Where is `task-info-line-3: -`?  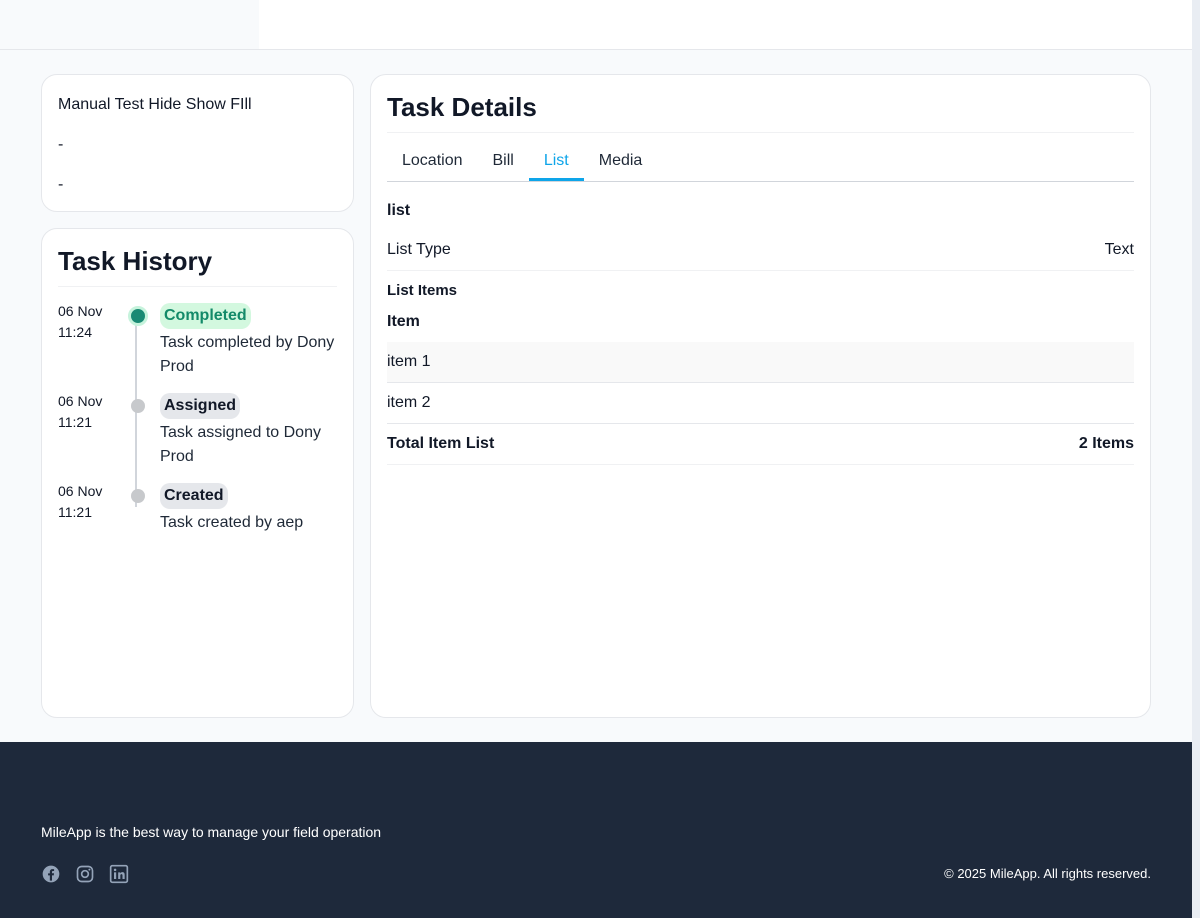 task-info-line-3: - is located at coordinates (61, 184).